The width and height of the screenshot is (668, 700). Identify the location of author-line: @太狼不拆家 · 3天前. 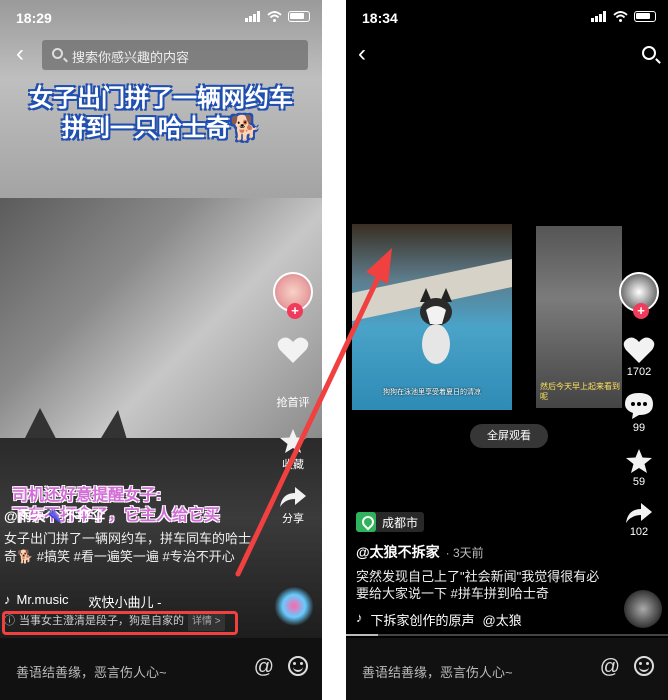
(420, 552).